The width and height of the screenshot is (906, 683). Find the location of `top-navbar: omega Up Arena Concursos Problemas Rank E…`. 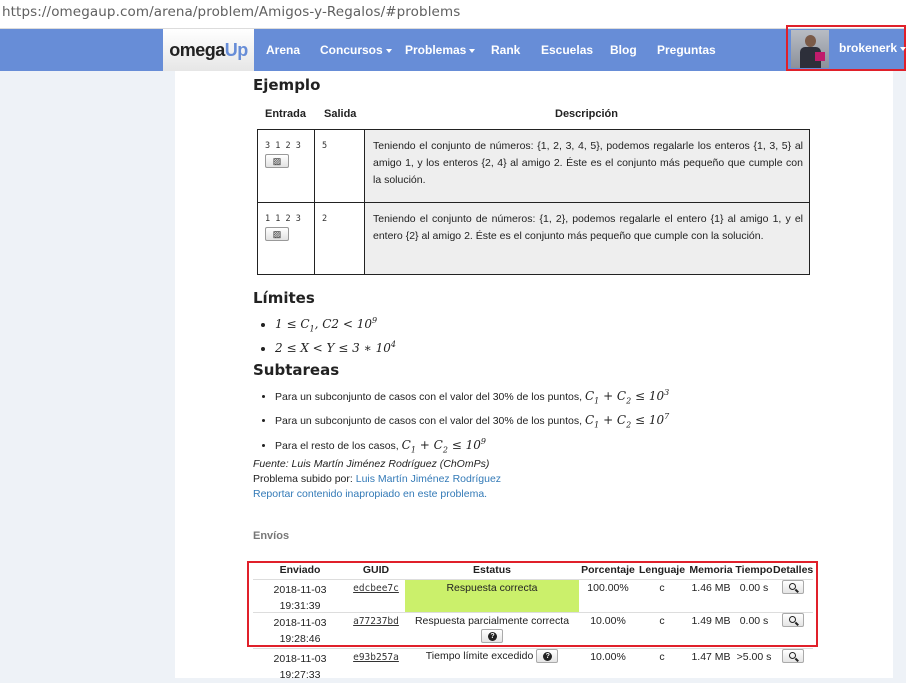

top-navbar: omega Up Arena Concursos Problemas Rank E… is located at coordinates (453, 50).